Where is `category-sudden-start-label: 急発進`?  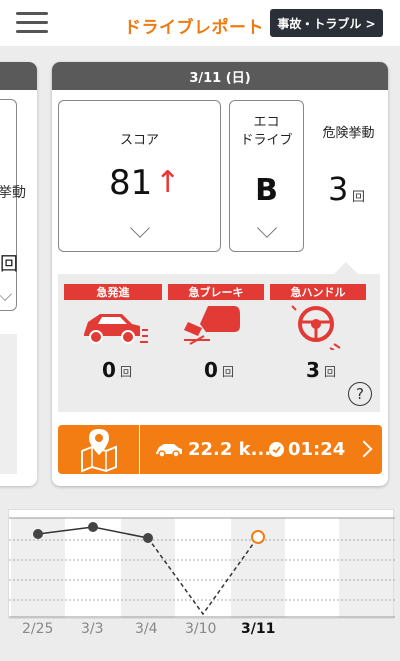 category-sudden-start-label: 急発進 is located at coordinates (113, 292).